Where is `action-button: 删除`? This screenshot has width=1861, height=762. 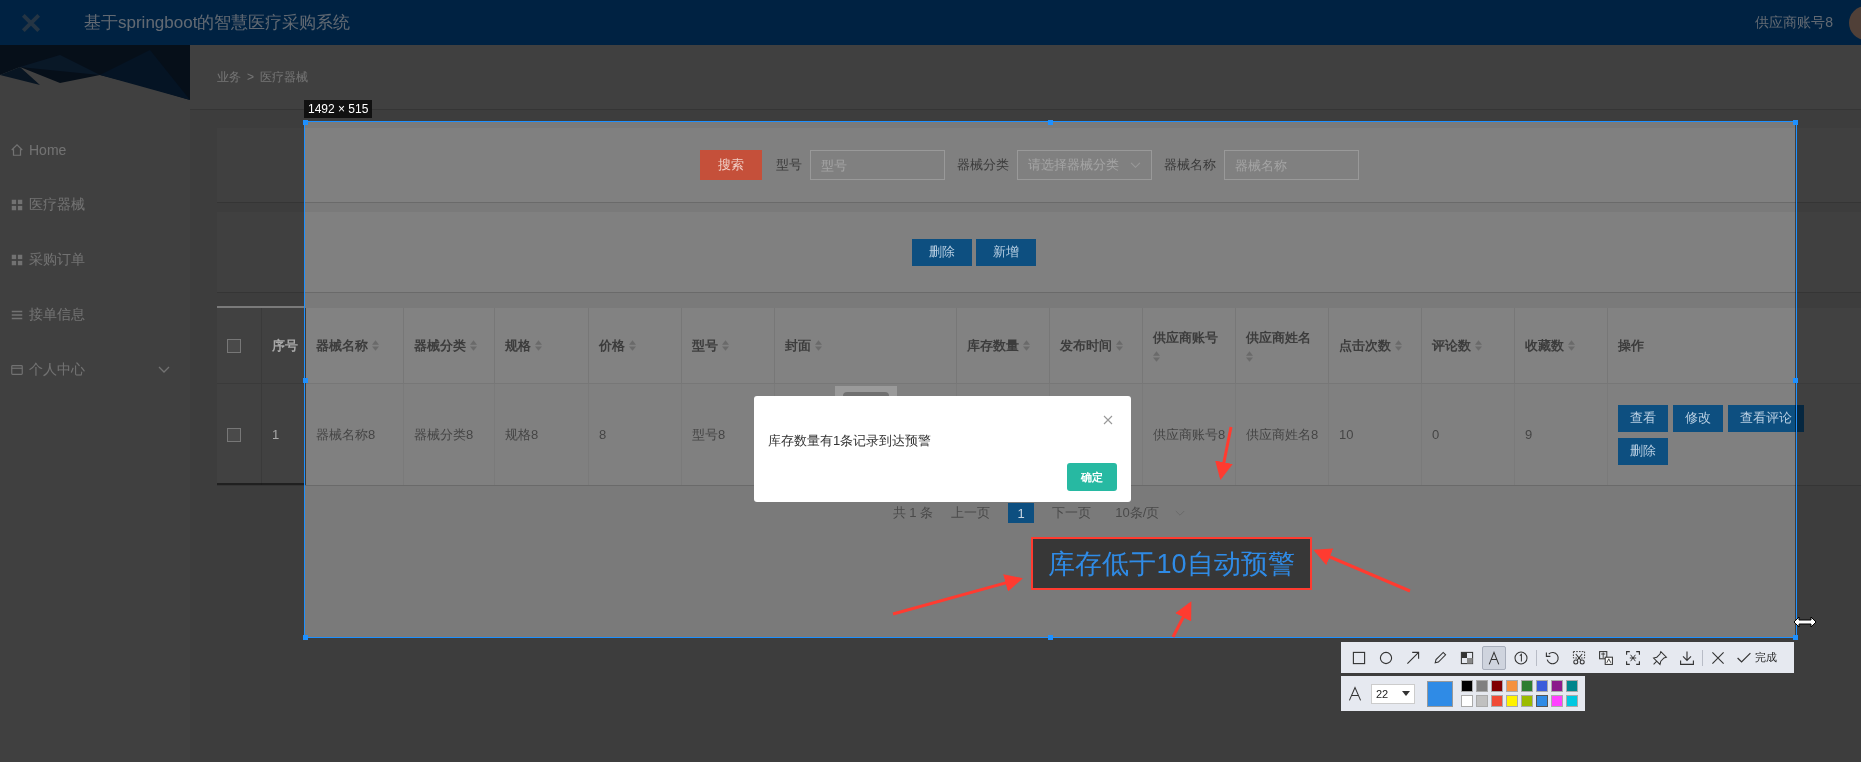
action-button: 删除 is located at coordinates (942, 252).